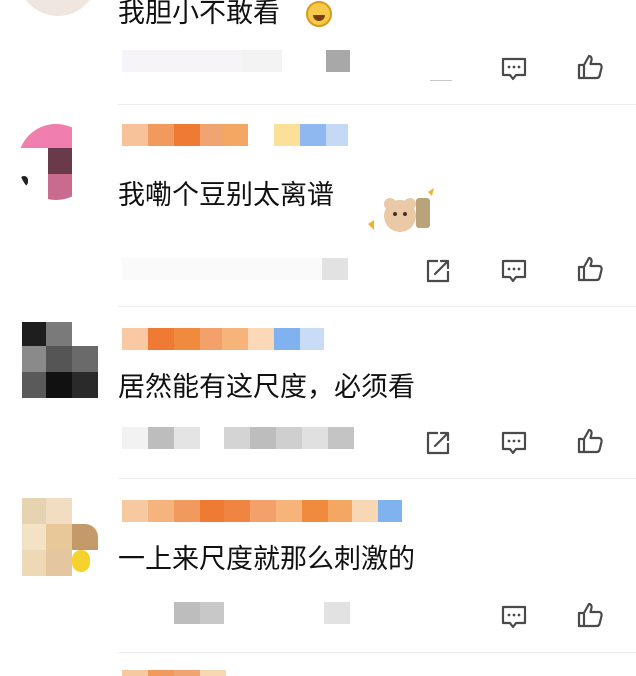  What do you see at coordinates (266, 387) in the screenshot?
I see `comment-text: 居然能有这尺度，必须看` at bounding box center [266, 387].